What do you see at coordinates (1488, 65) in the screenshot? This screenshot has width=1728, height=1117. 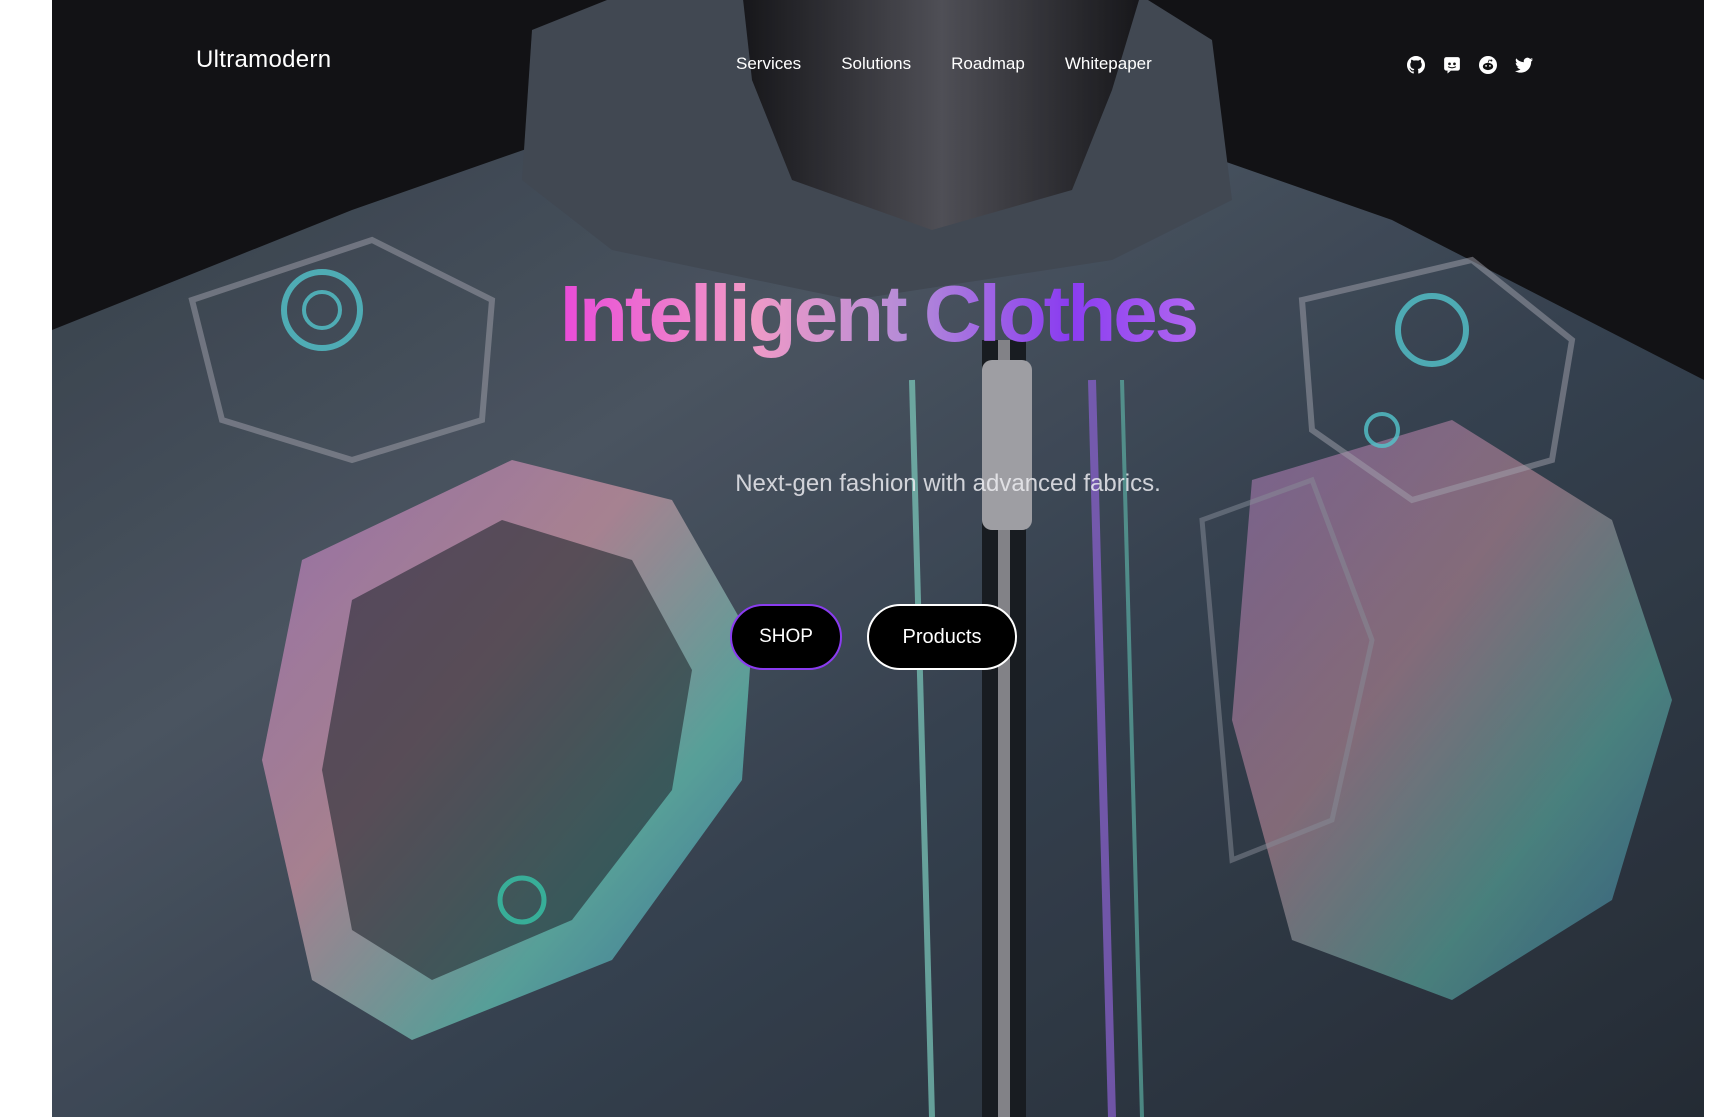 I see `reddit-icon` at bounding box center [1488, 65].